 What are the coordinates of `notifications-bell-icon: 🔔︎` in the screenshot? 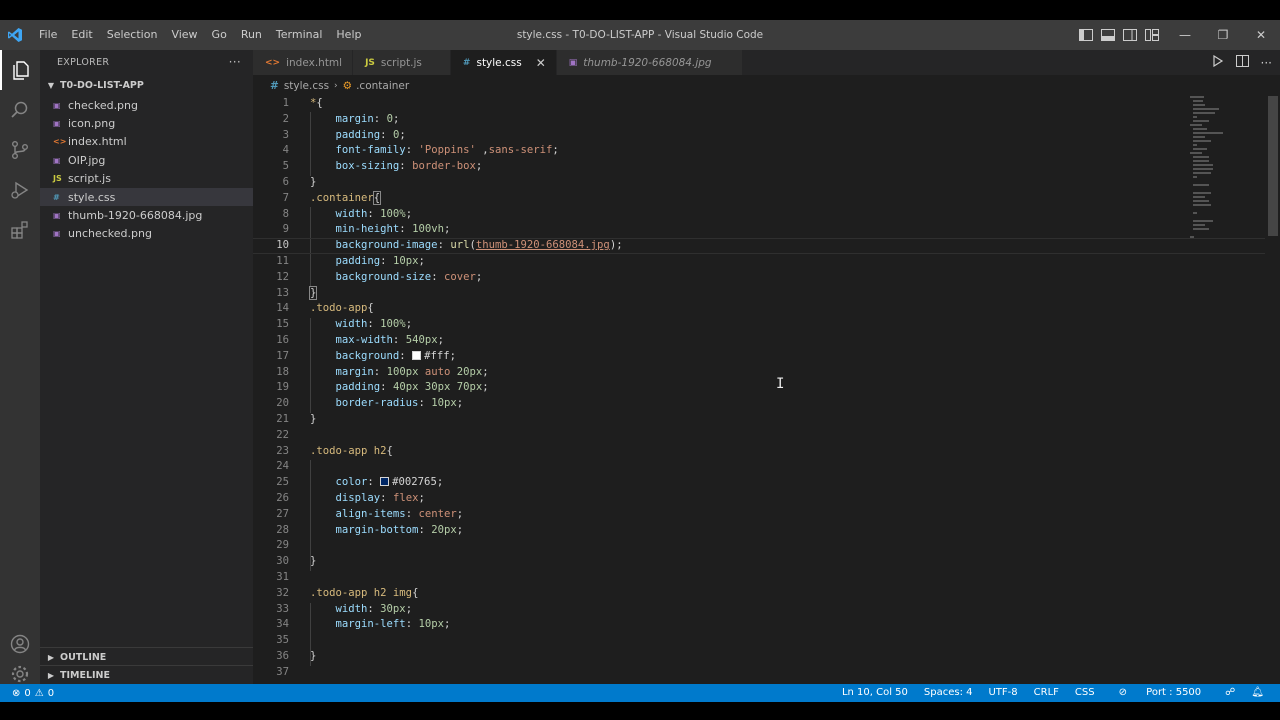 It's located at (1257, 693).